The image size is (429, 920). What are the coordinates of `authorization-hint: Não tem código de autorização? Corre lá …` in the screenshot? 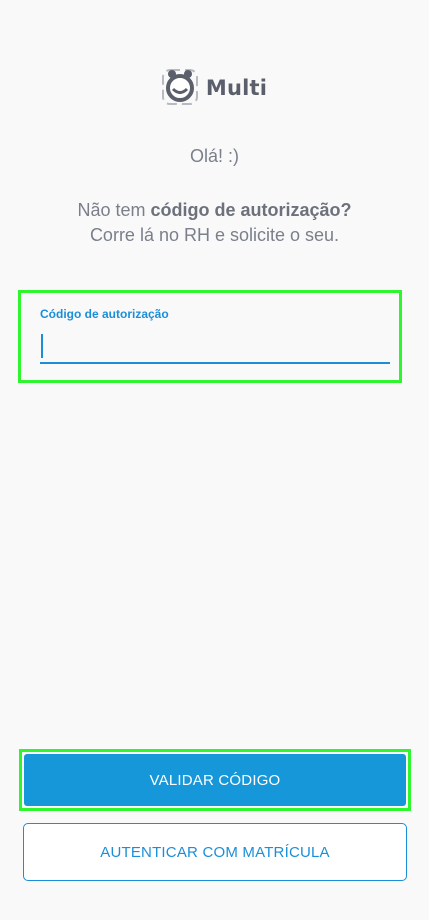 It's located at (214, 223).